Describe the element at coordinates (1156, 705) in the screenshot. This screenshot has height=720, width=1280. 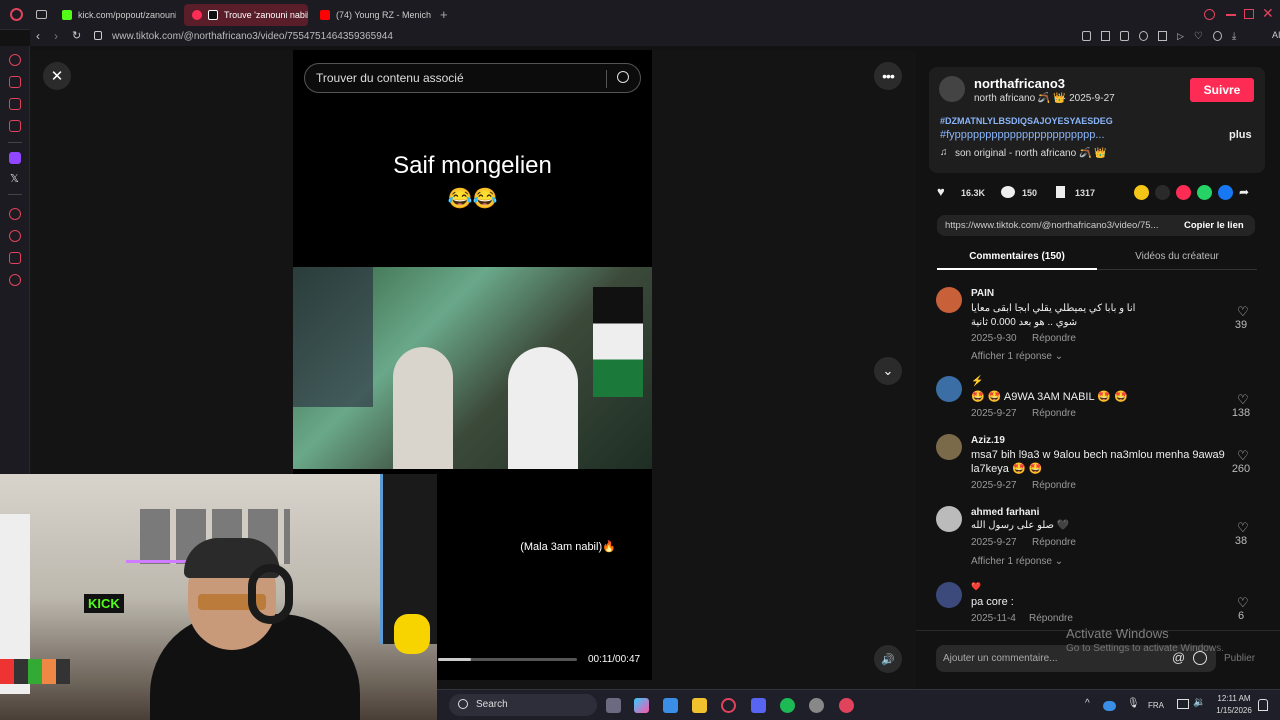
I see `language-indicator: FRA` at that location.